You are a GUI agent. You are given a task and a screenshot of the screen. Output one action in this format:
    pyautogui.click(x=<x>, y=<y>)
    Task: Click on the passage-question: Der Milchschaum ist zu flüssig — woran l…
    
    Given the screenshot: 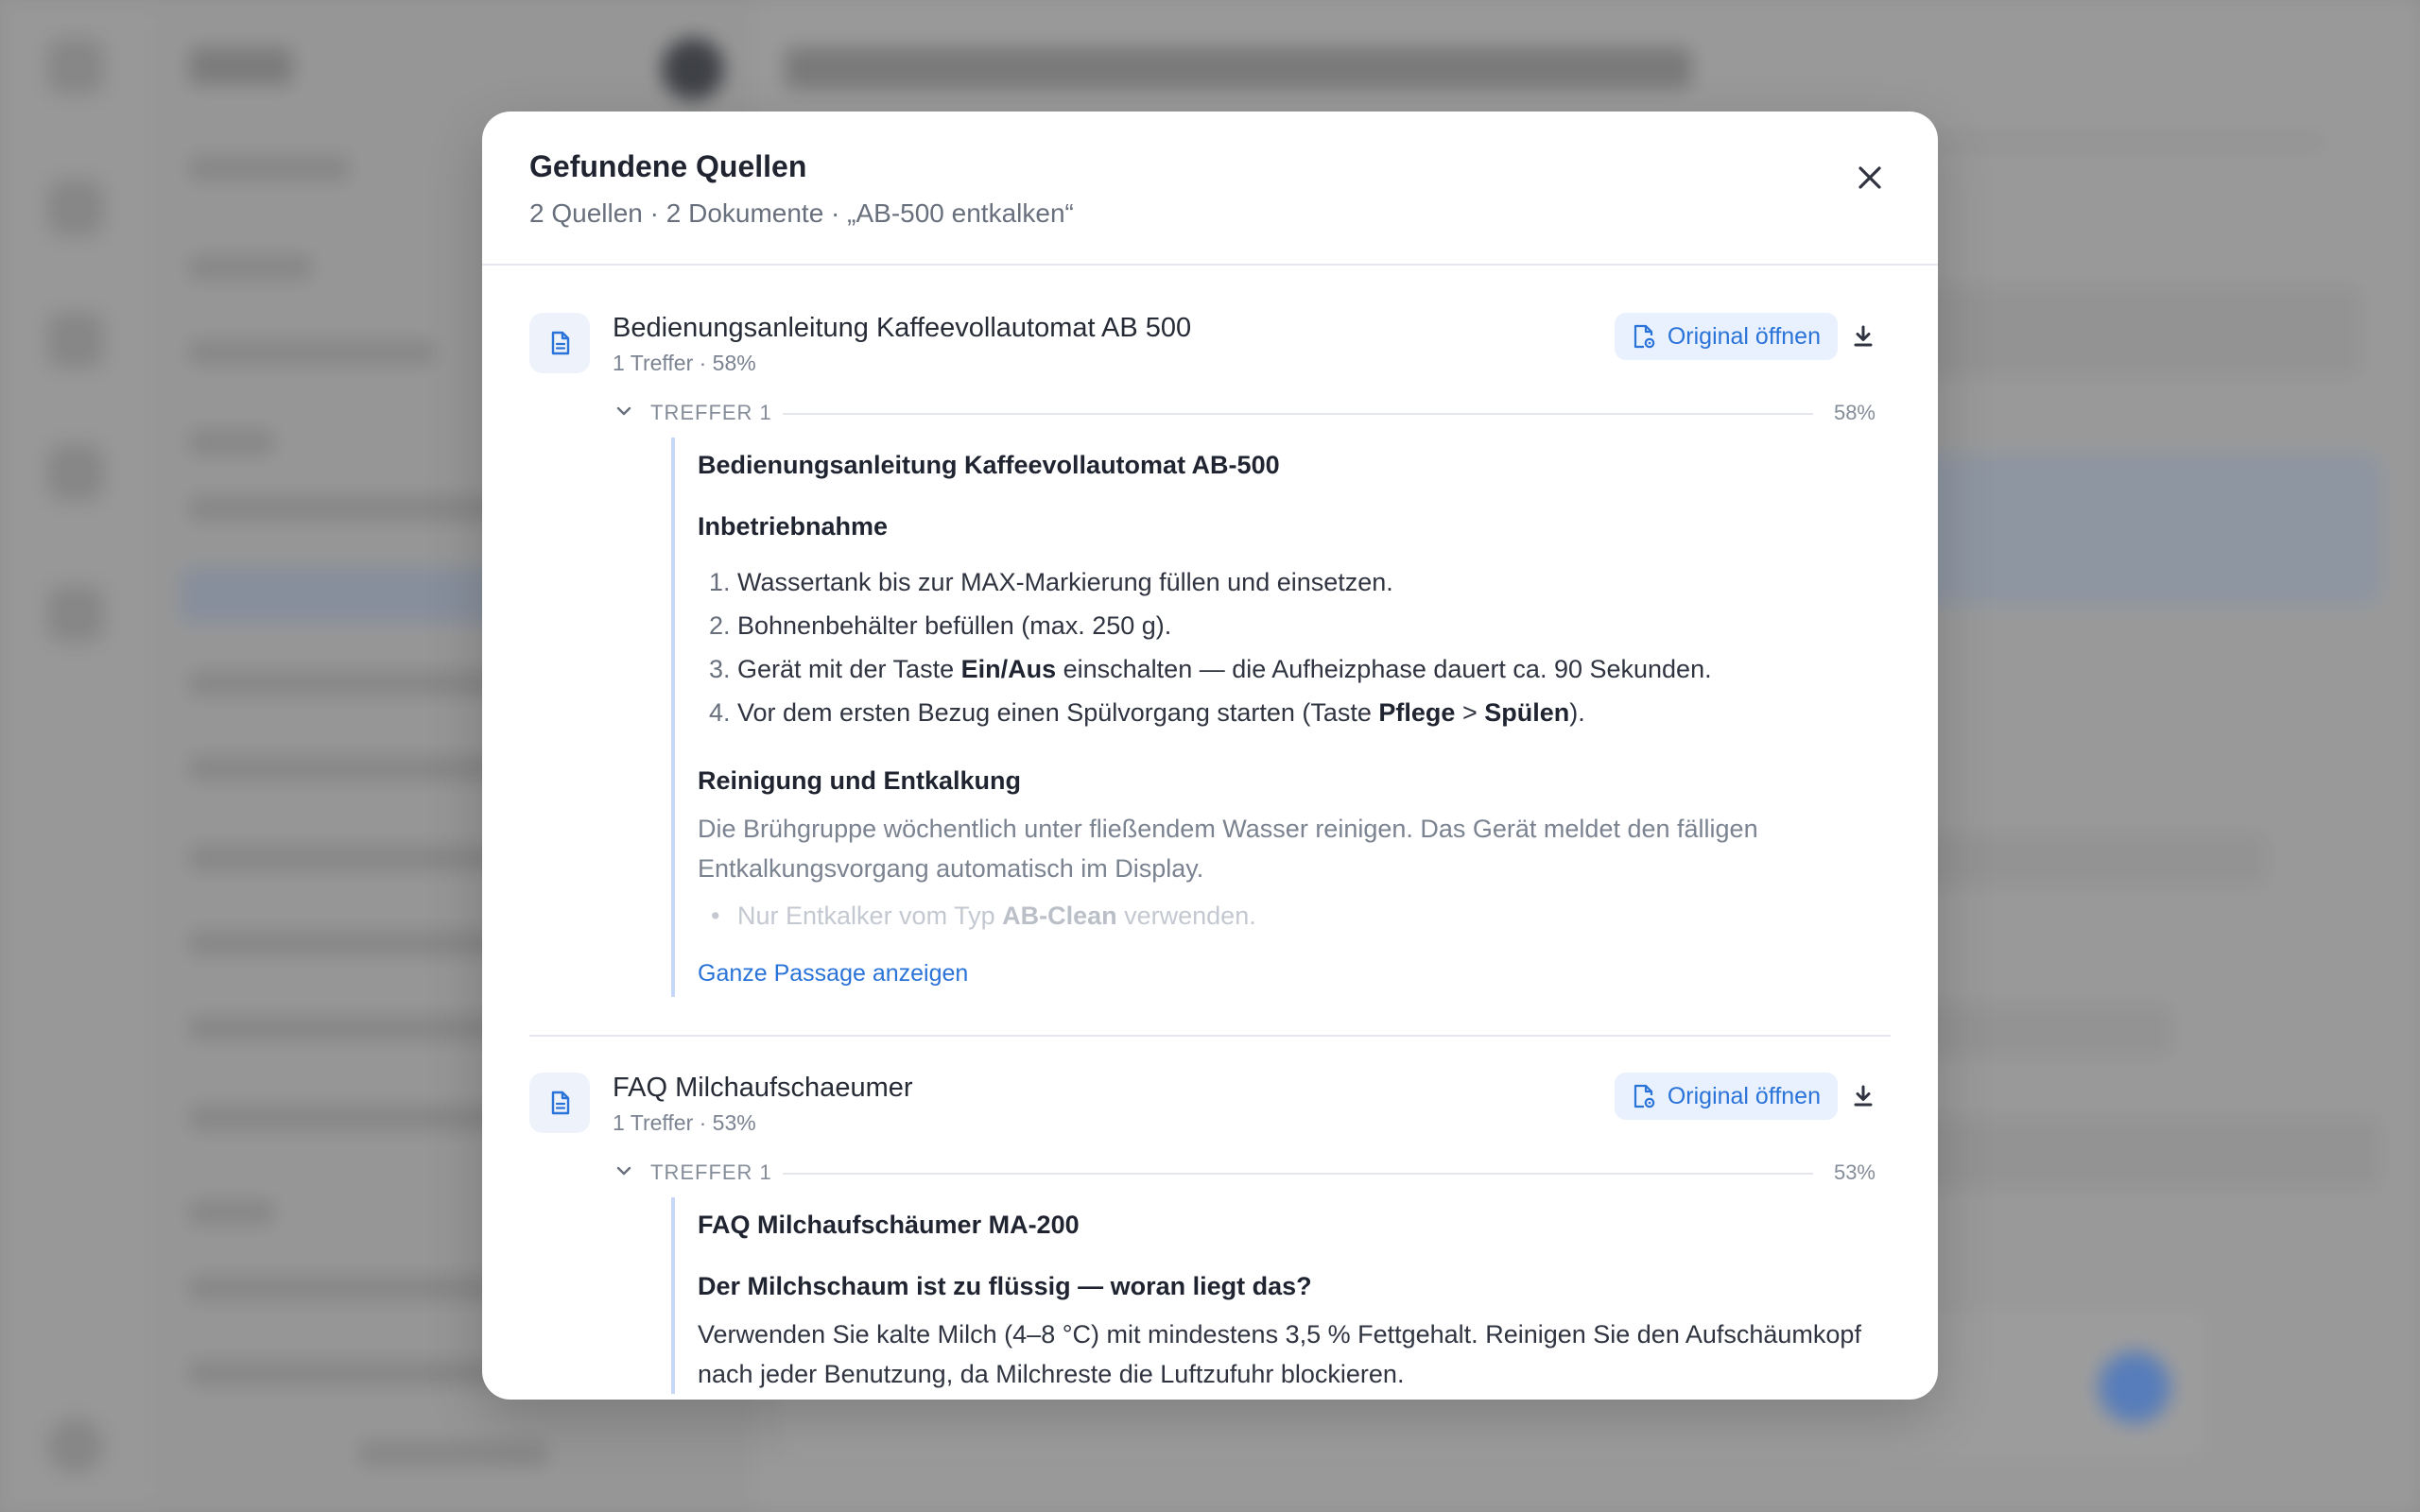 What is the action you would take?
    pyautogui.click(x=1005, y=1286)
    